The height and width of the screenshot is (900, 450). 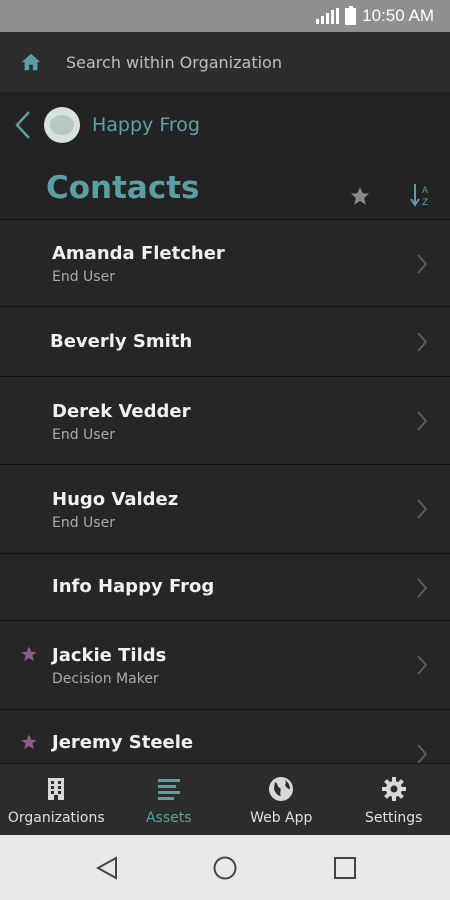 I want to click on contact-row: Derek Vedder End User, so click(x=225, y=421).